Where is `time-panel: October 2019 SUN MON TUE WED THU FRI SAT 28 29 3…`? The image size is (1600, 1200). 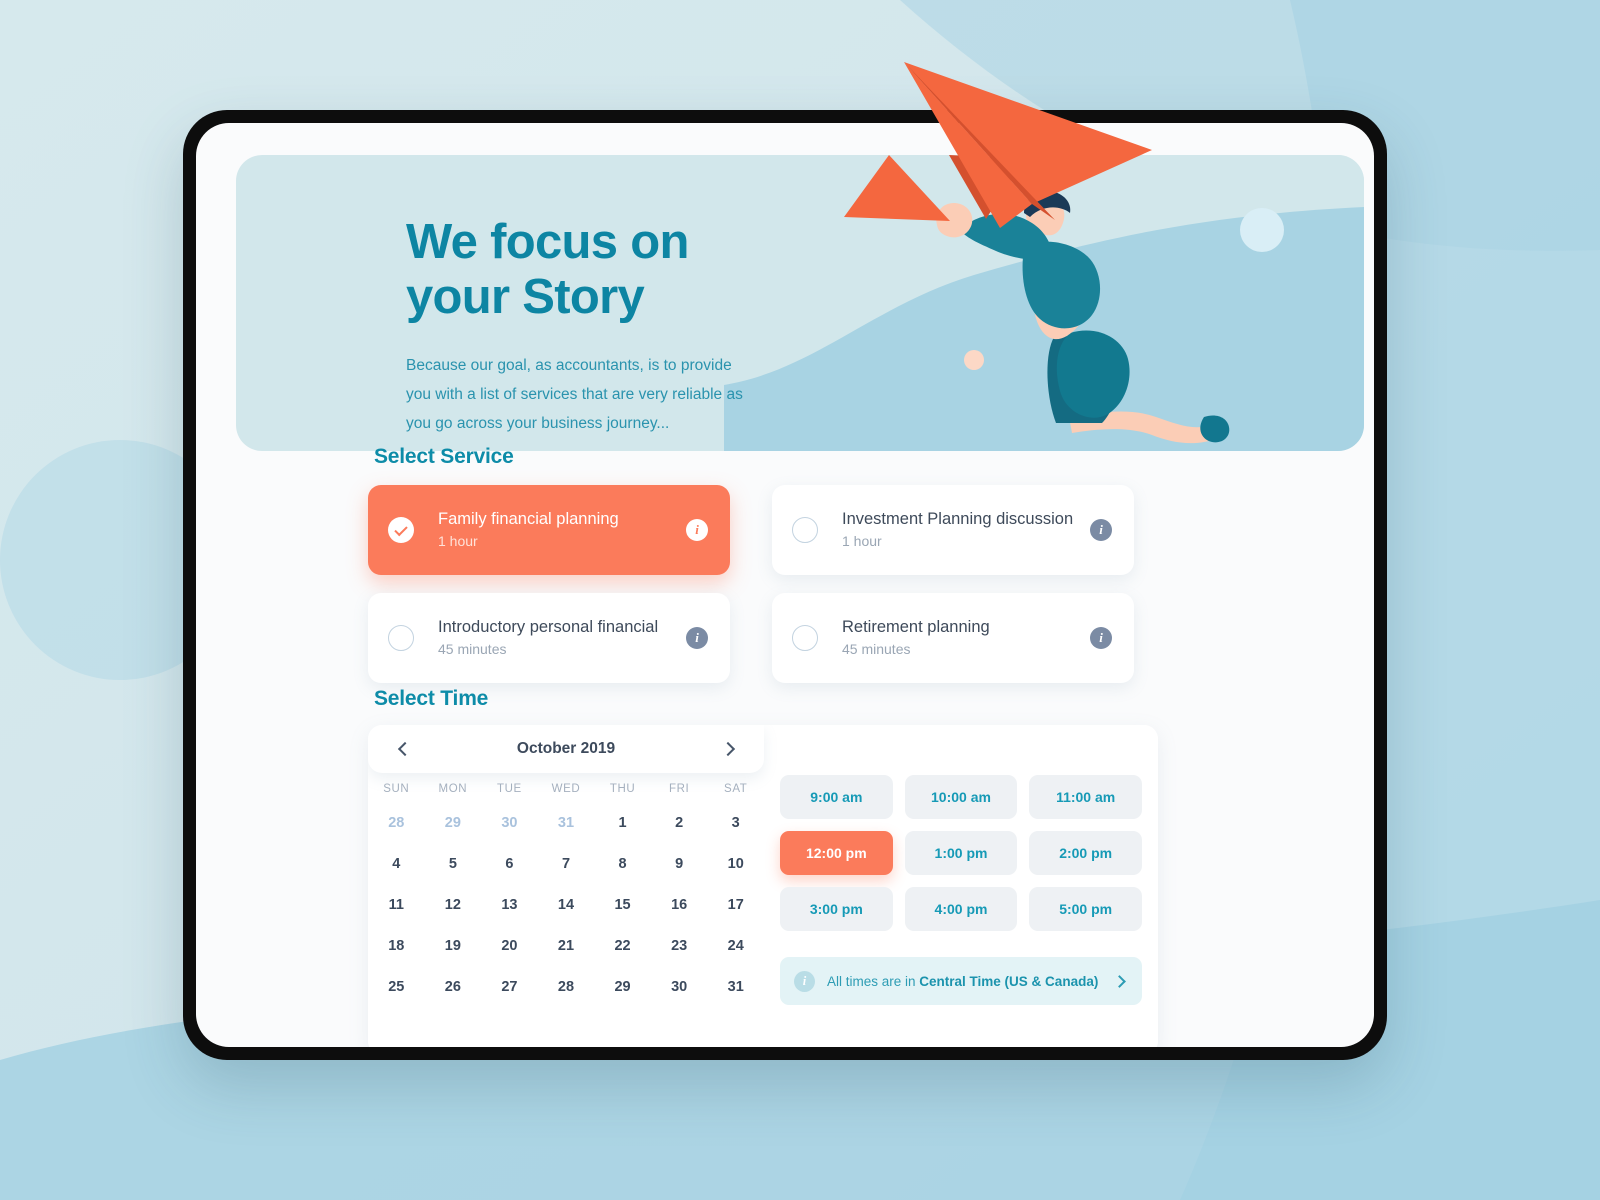 time-panel: October 2019 SUN MON TUE WED THU FRI SAT 28 29 3… is located at coordinates (763, 886).